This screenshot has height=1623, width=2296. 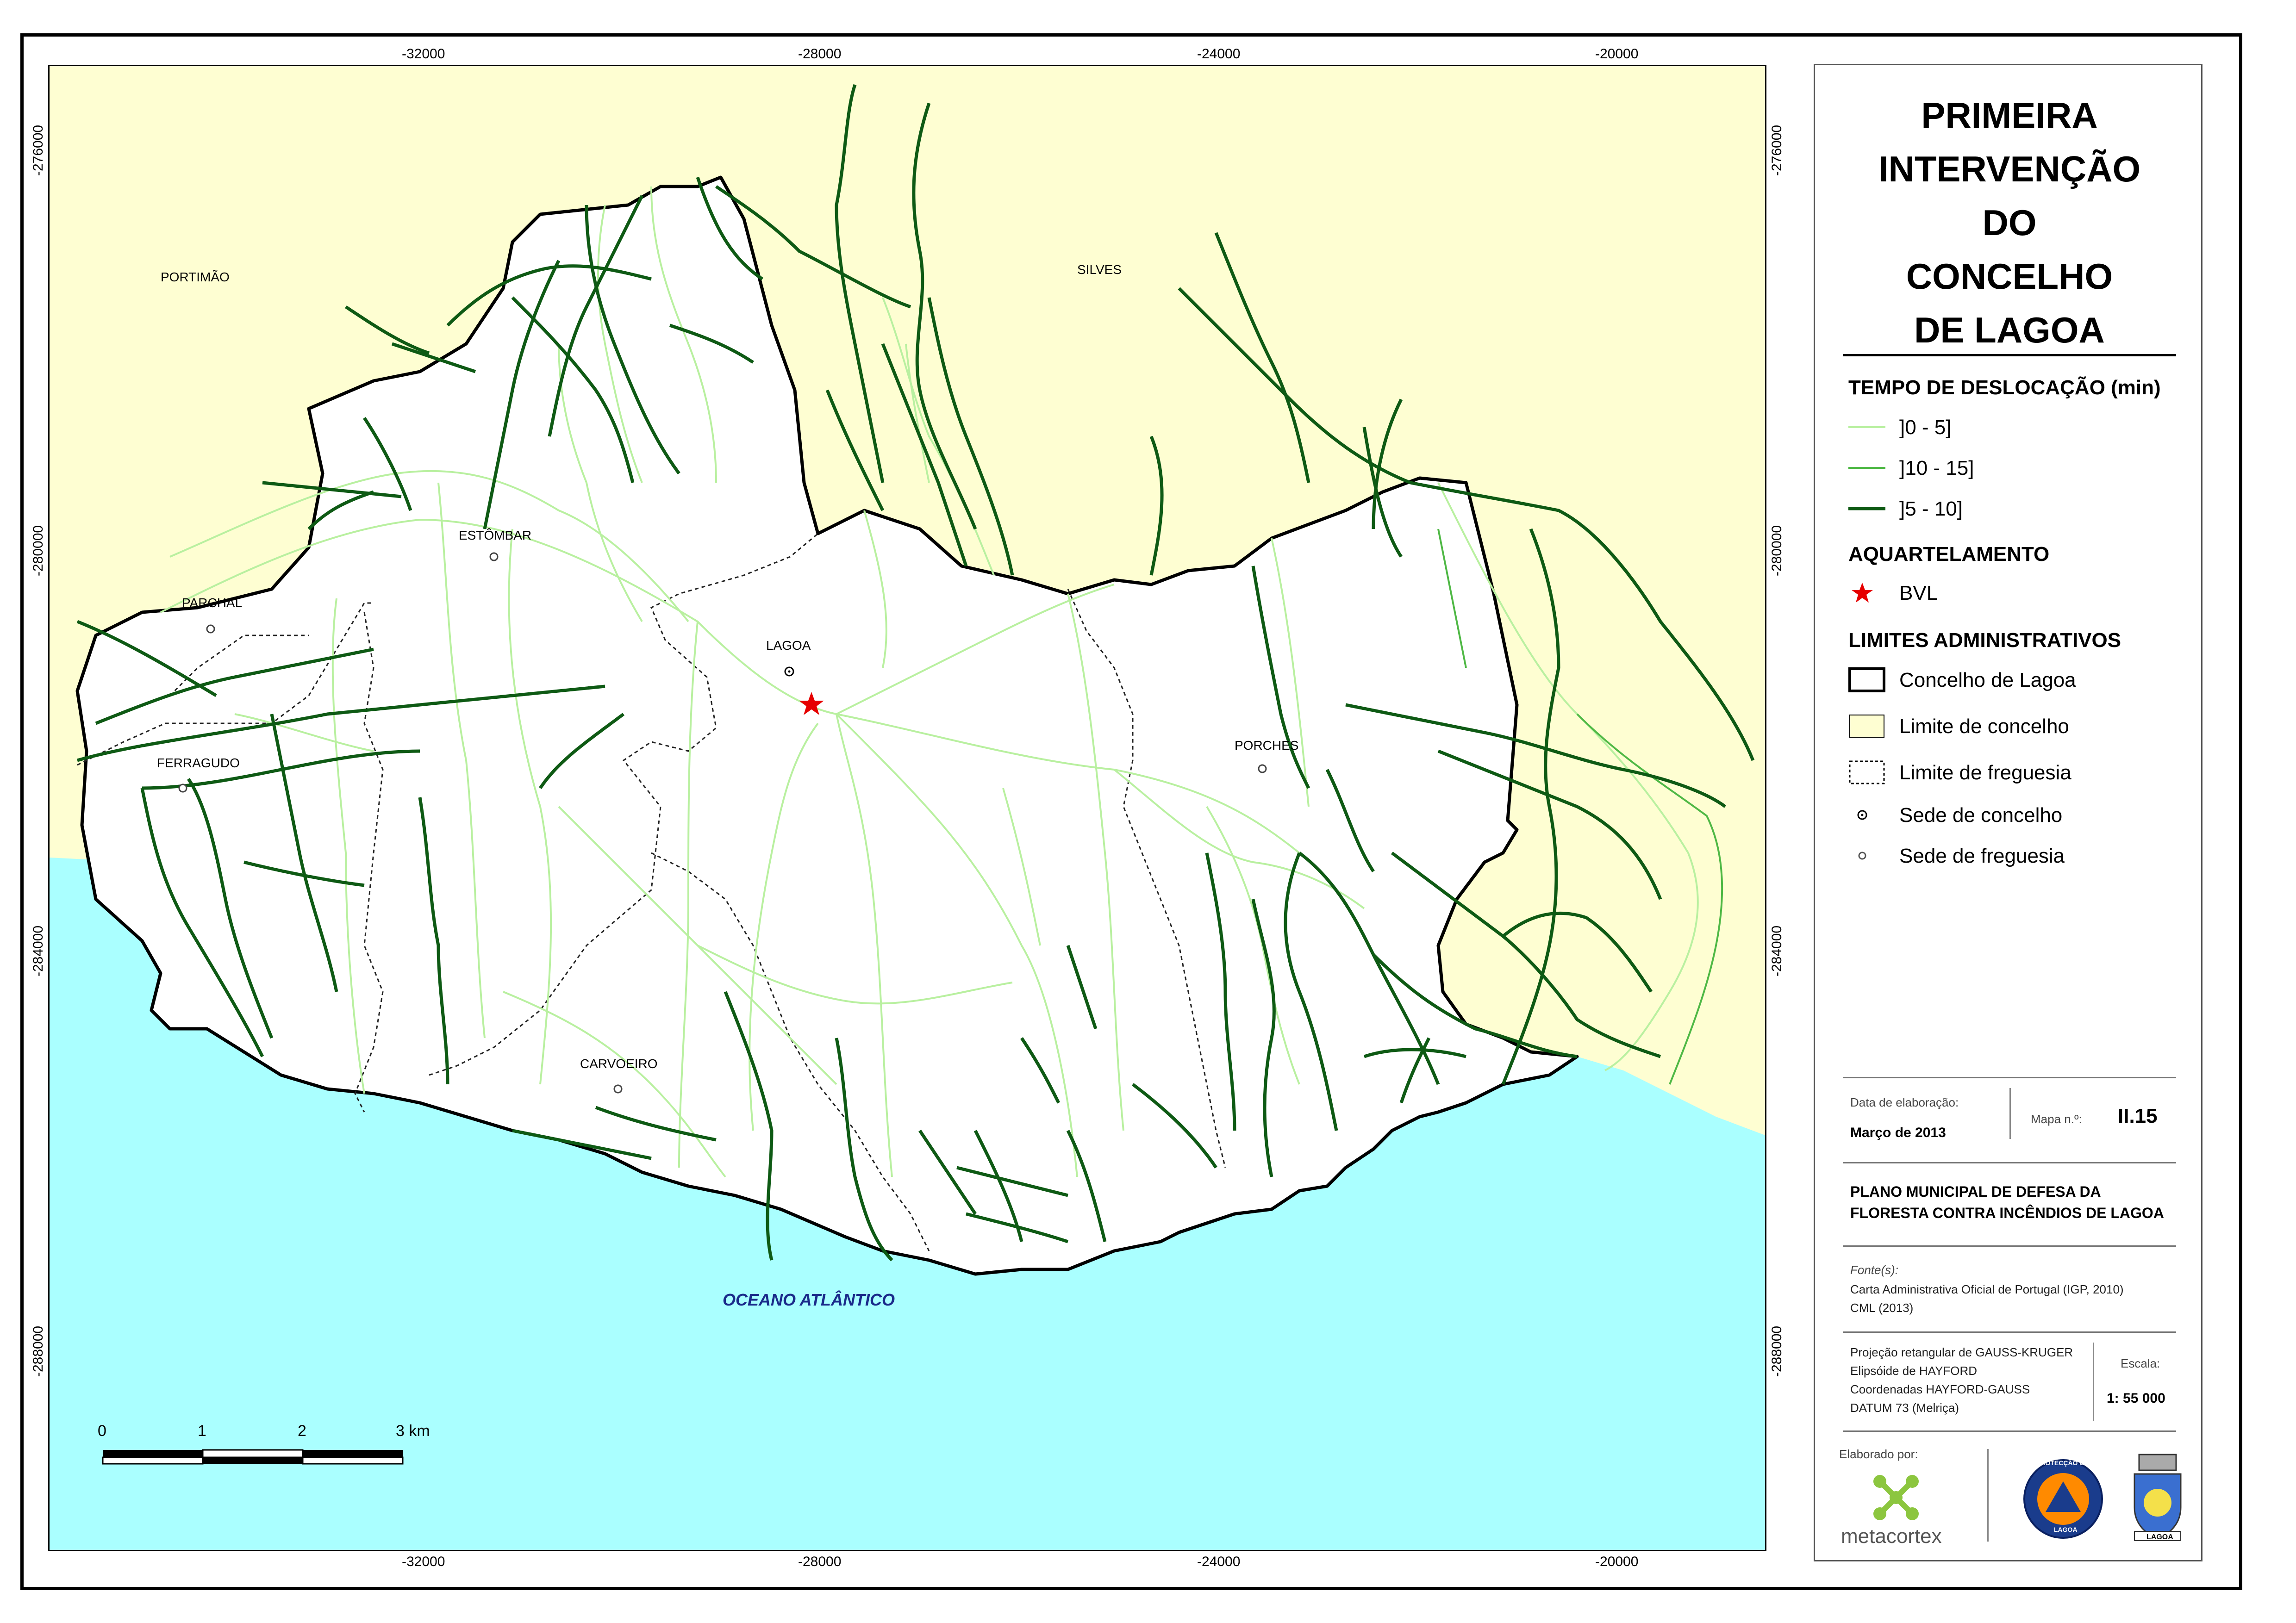 What do you see at coordinates (619, 1064) in the screenshot?
I see `label-carvoeiro: CARVOEIRO` at bounding box center [619, 1064].